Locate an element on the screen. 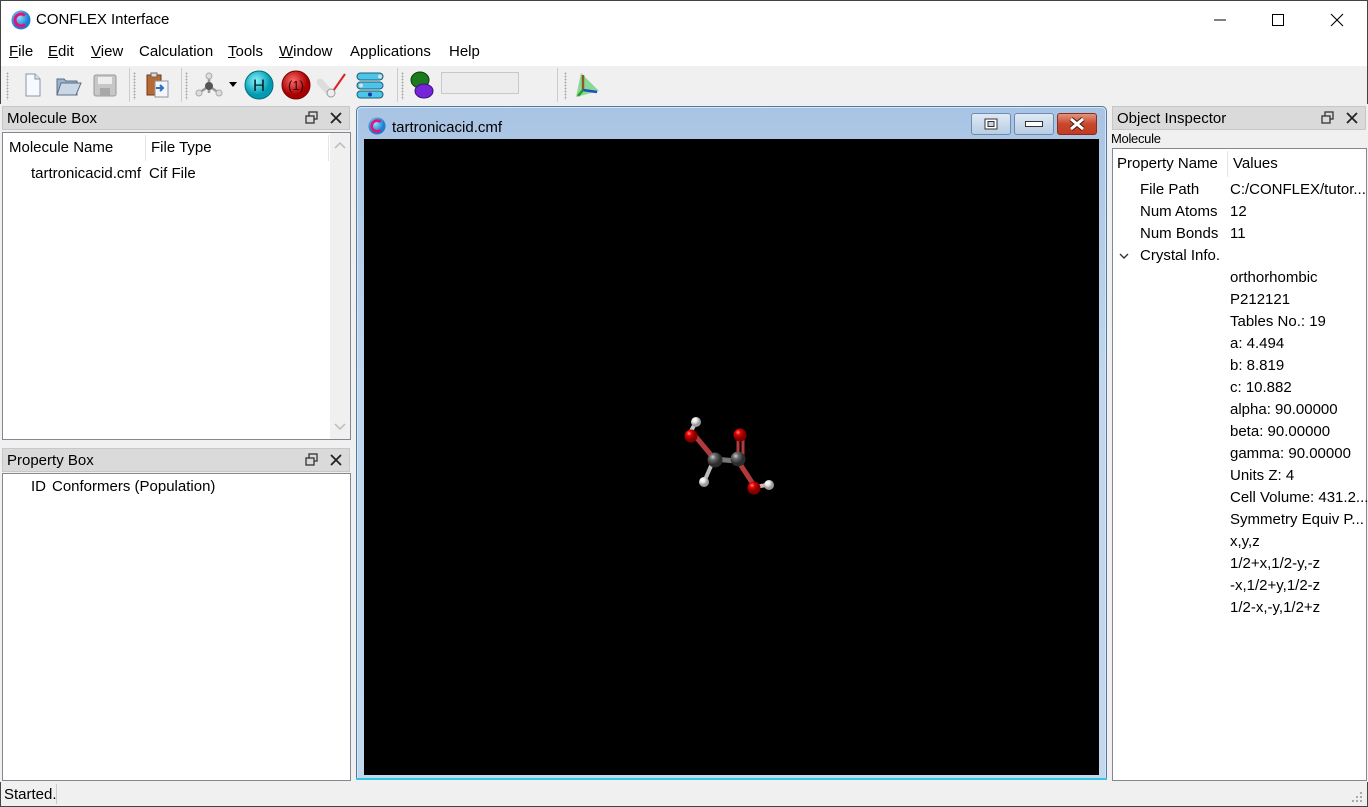  column-header-id: ID is located at coordinates (38, 486).